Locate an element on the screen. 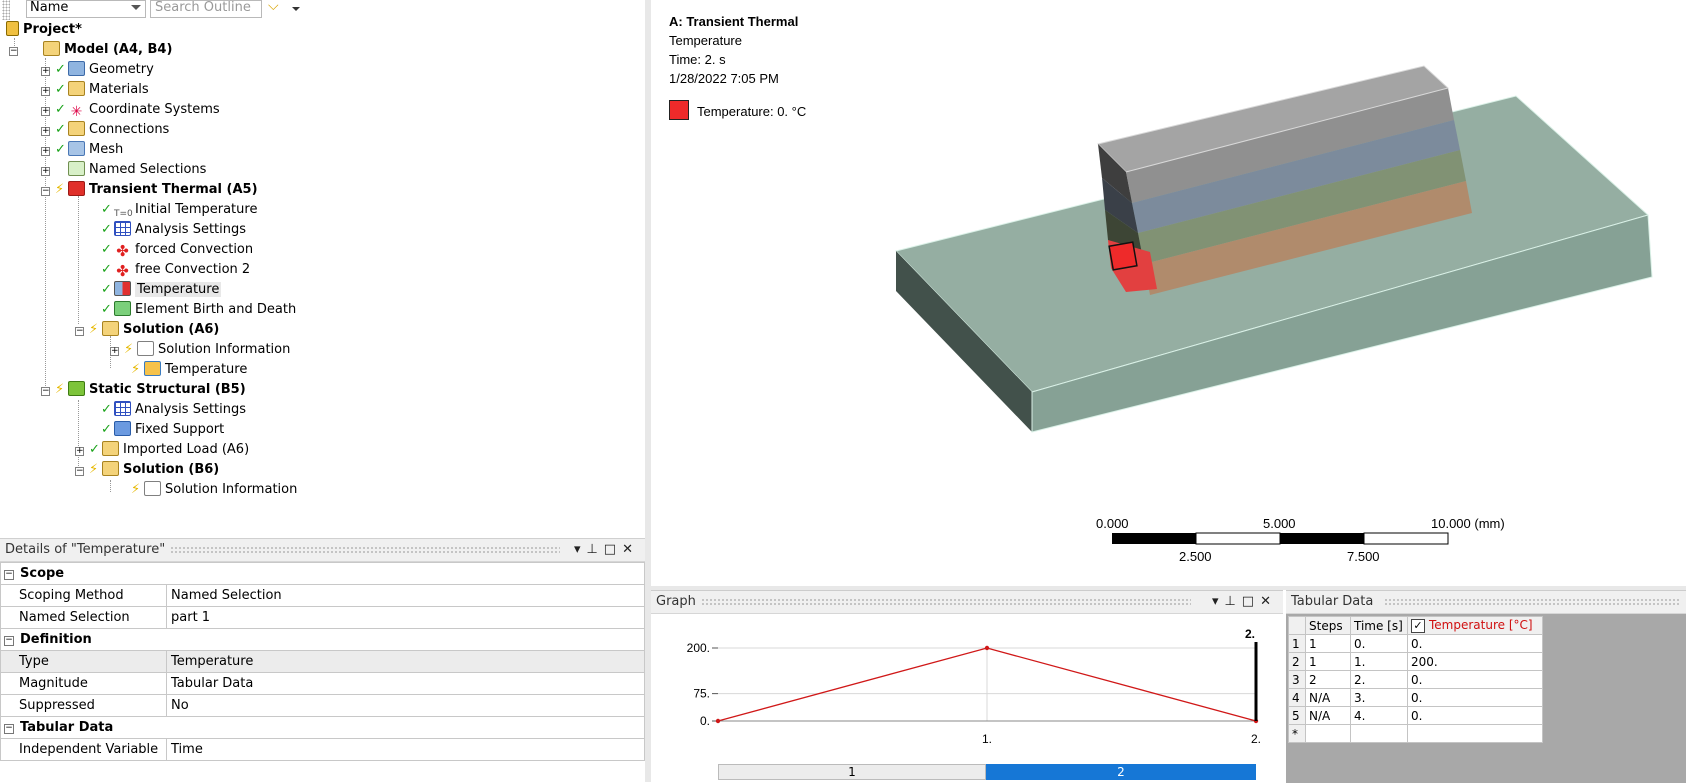  tree-item-element-birth-and-death: ✓ Element Birth and Death is located at coordinates (198, 310).